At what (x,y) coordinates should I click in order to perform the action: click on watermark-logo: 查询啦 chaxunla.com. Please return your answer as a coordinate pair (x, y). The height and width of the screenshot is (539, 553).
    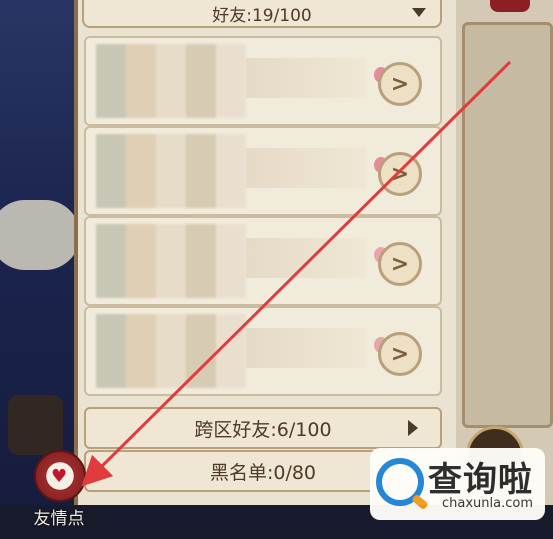
    Looking at the image, I should click on (457, 484).